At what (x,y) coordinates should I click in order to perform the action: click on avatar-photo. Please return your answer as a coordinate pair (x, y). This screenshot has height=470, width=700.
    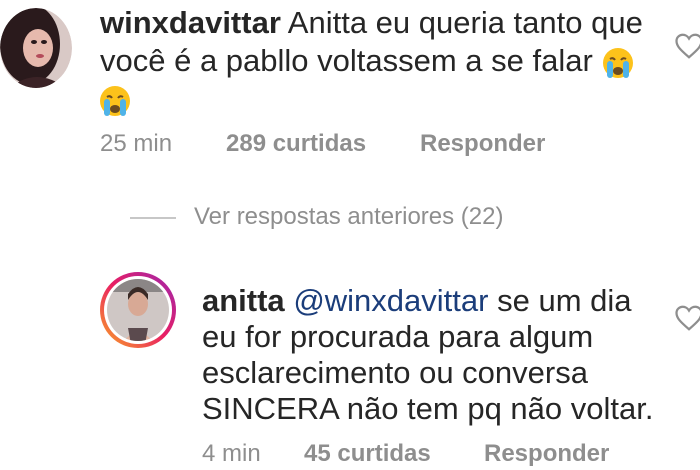
    Looking at the image, I should click on (36, 48).